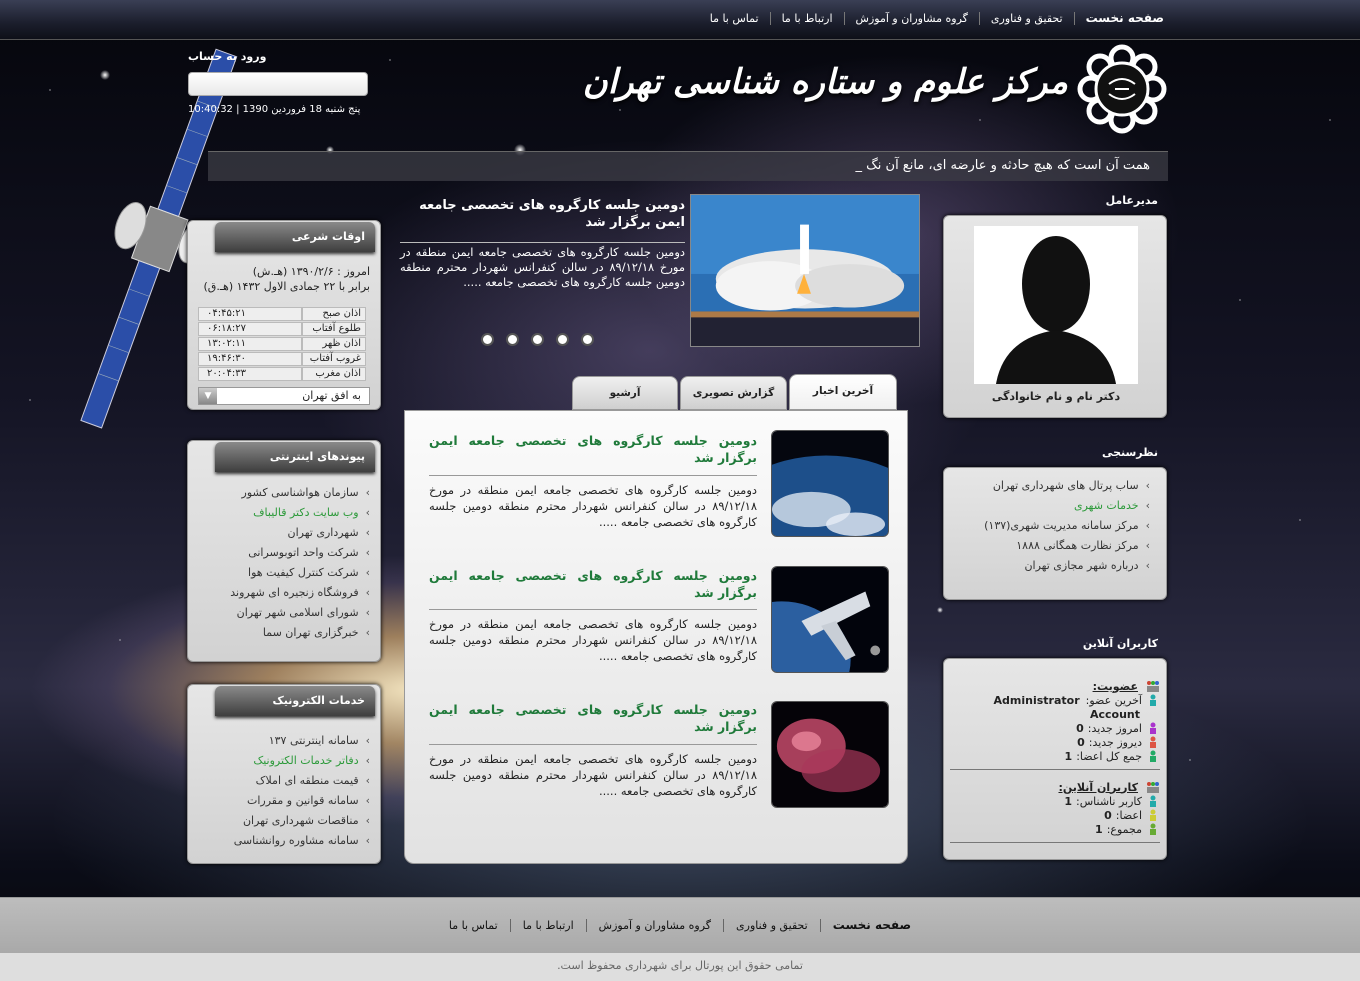 This screenshot has width=1360, height=981. Describe the element at coordinates (250, 374) in the screenshot. I see `prayer-time: ۲۰:۰۴:۳۳` at that location.